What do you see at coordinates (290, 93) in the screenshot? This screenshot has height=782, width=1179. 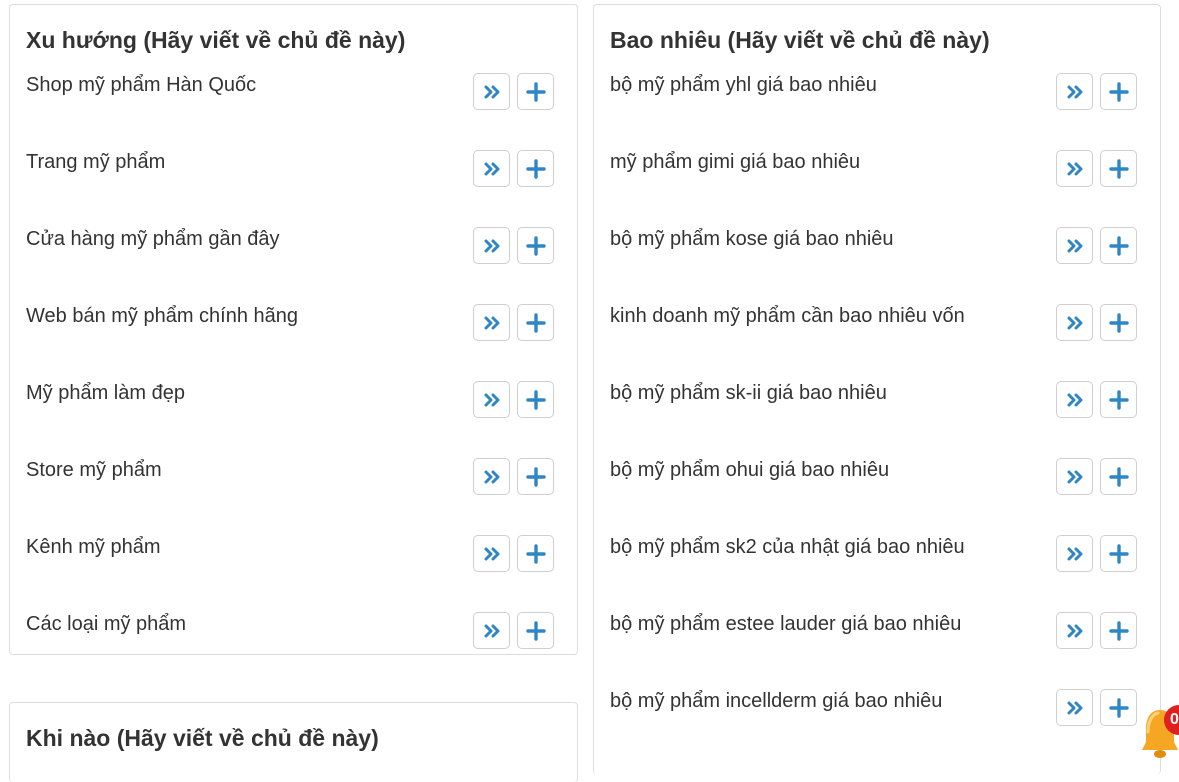 I see `list-item: Shop mỹ phẩm Hàn Quốc` at bounding box center [290, 93].